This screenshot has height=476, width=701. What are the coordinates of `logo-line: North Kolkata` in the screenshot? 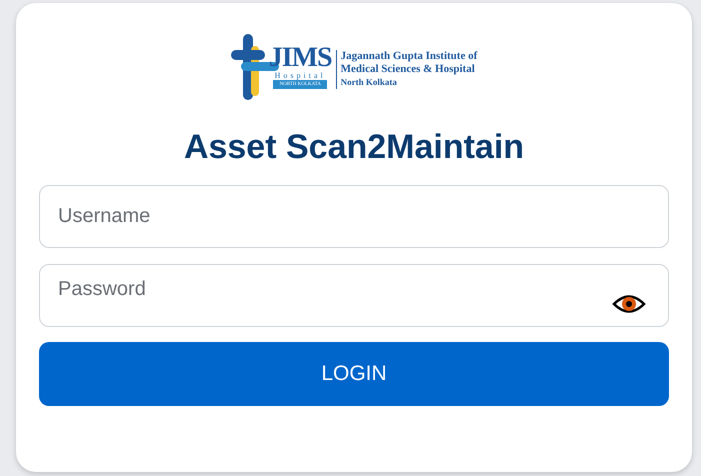 It's located at (369, 82).